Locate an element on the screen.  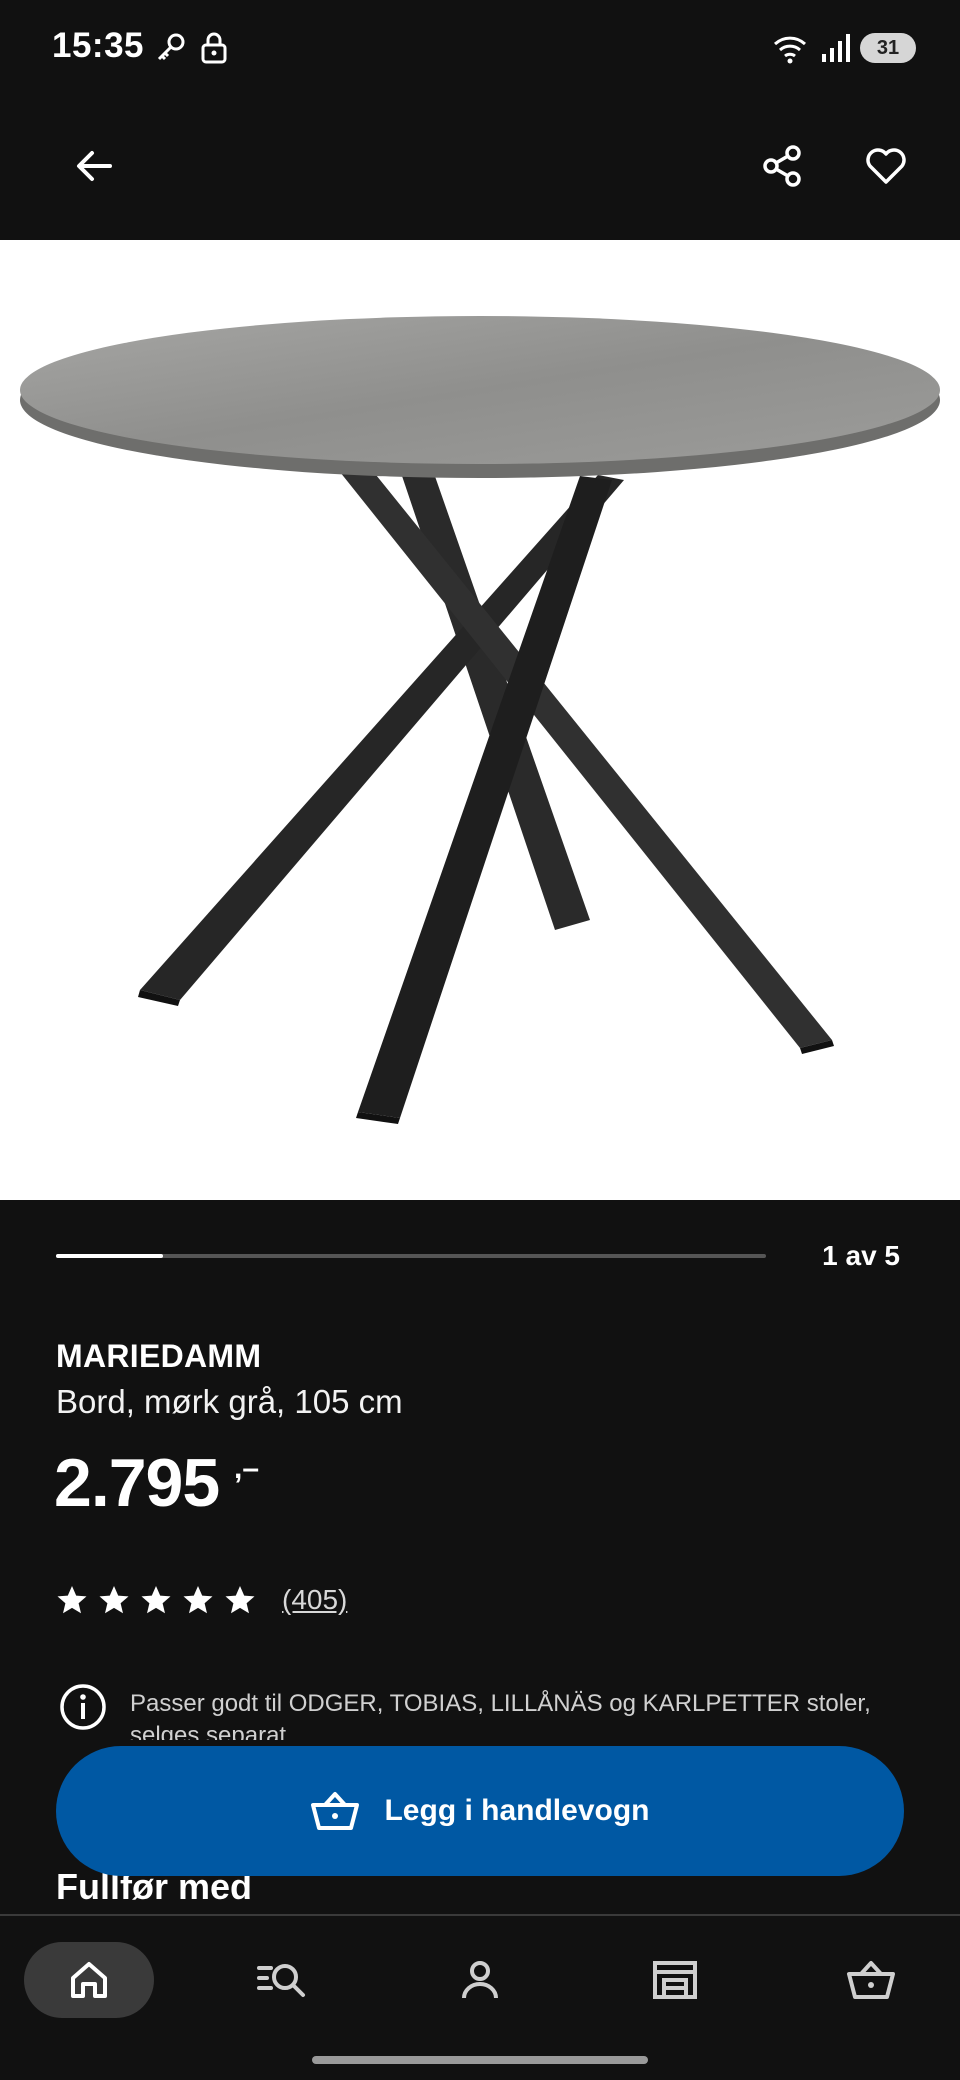
signal-icon is located at coordinates (836, 48).